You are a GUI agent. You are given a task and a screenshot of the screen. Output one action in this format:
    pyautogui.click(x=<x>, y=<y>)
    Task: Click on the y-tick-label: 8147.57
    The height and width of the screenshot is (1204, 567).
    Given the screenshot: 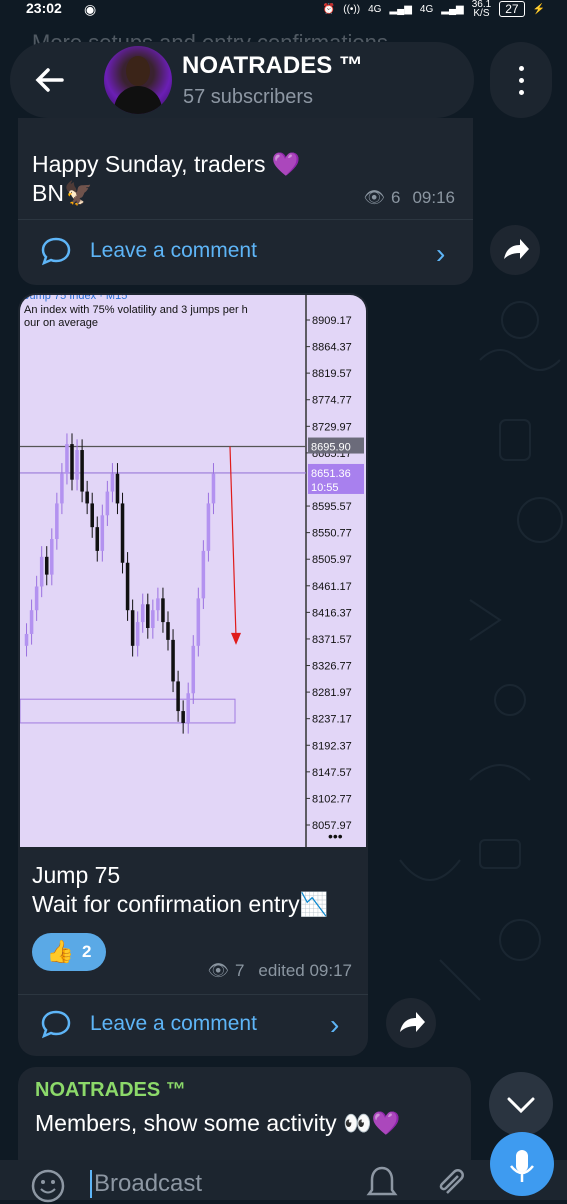 What is the action you would take?
    pyautogui.click(x=332, y=773)
    